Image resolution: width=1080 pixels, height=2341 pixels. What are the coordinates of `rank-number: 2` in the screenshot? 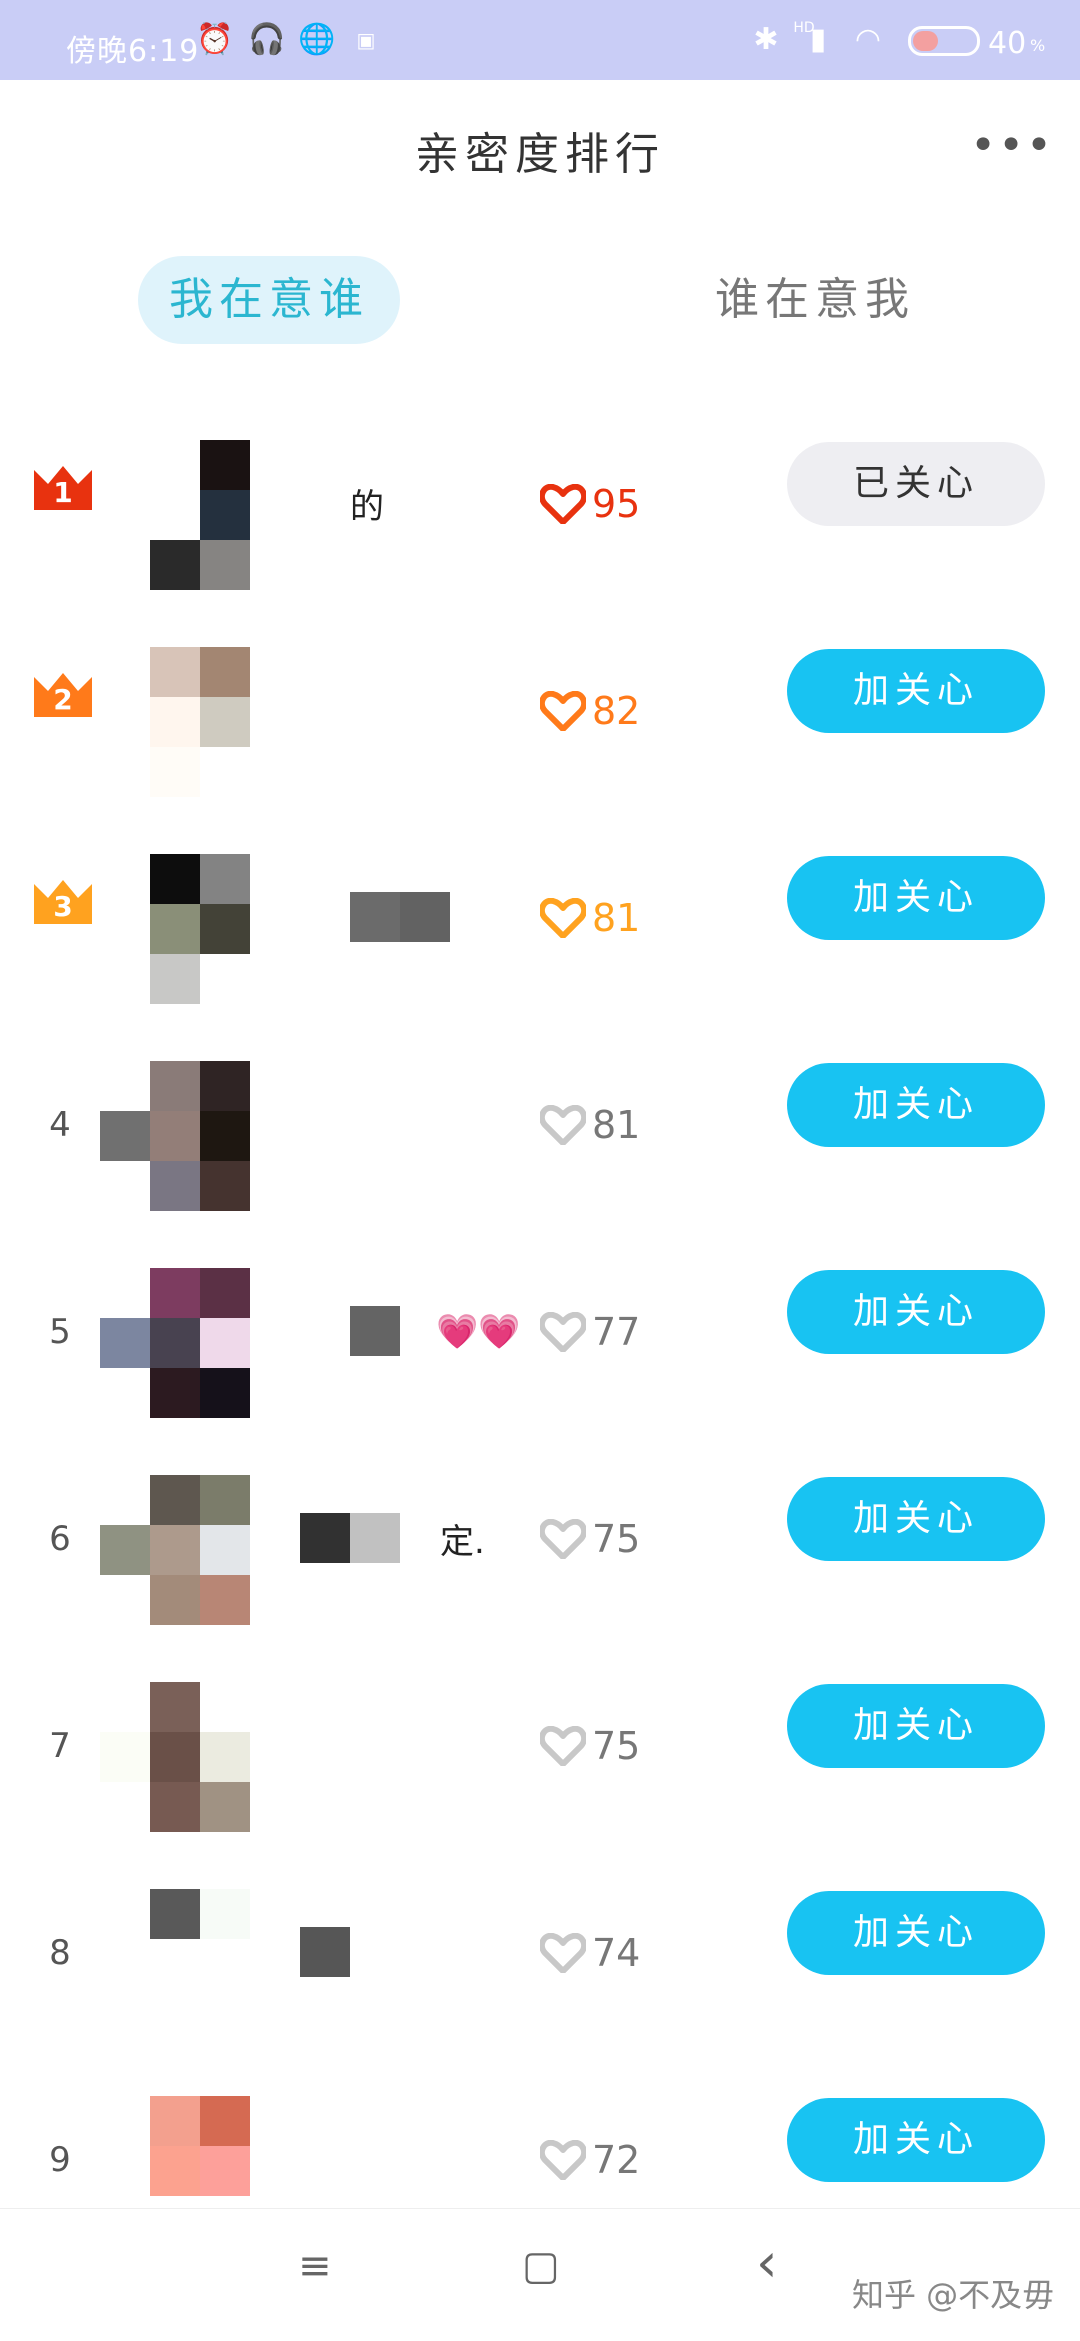 It's located at (63, 699).